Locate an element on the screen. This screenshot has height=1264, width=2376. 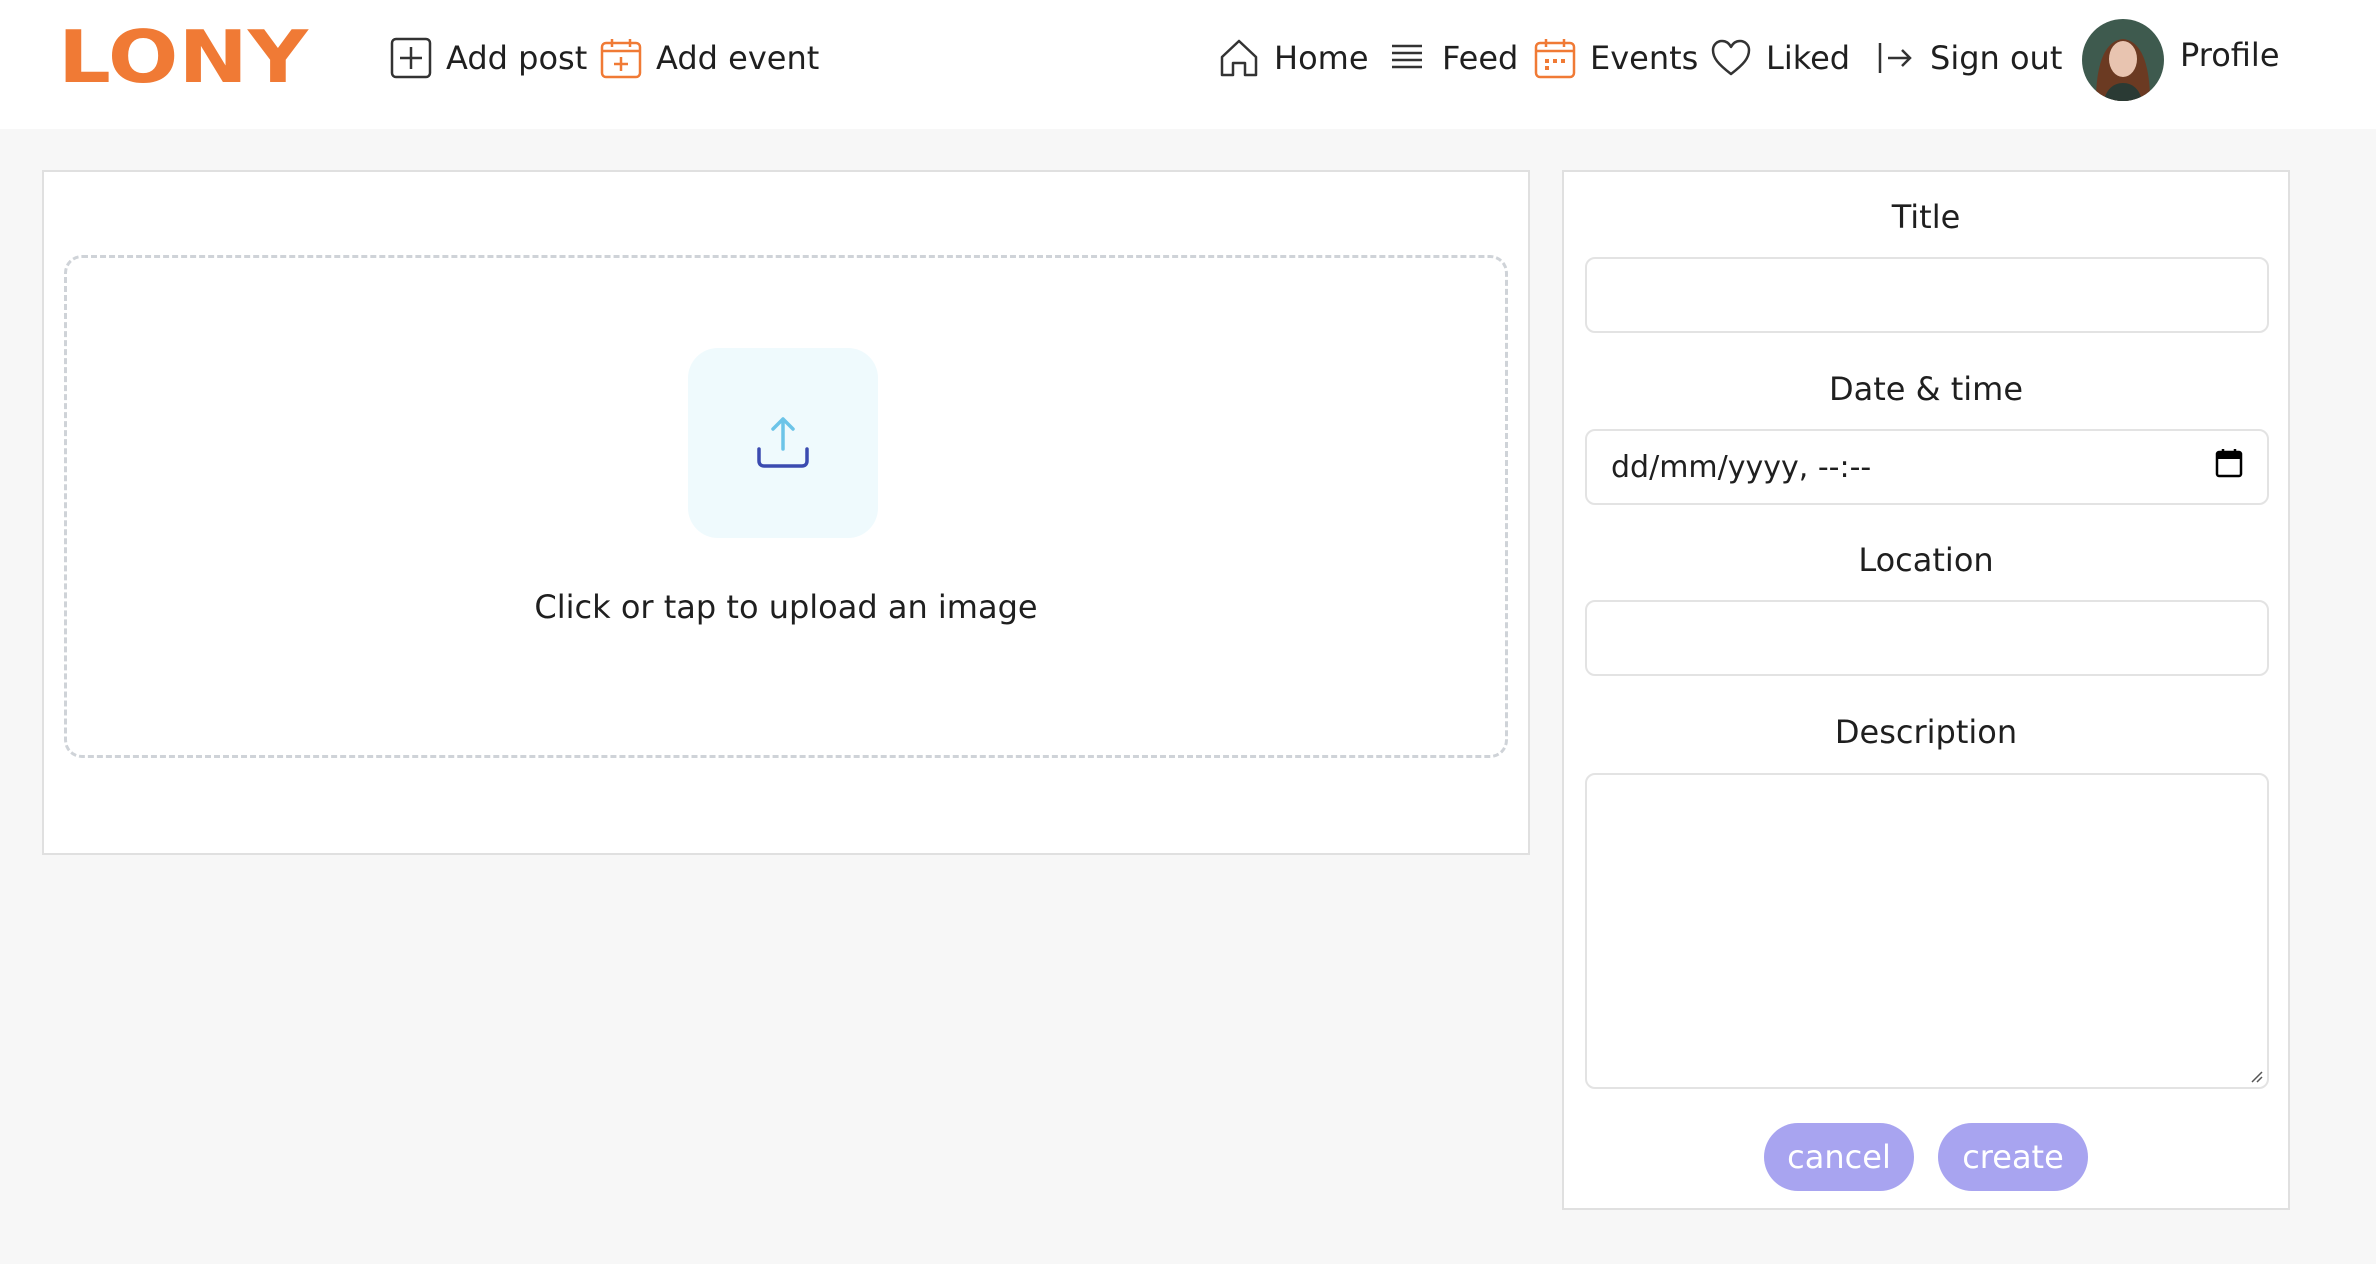
profile-link: Profile is located at coordinates (2230, 55).